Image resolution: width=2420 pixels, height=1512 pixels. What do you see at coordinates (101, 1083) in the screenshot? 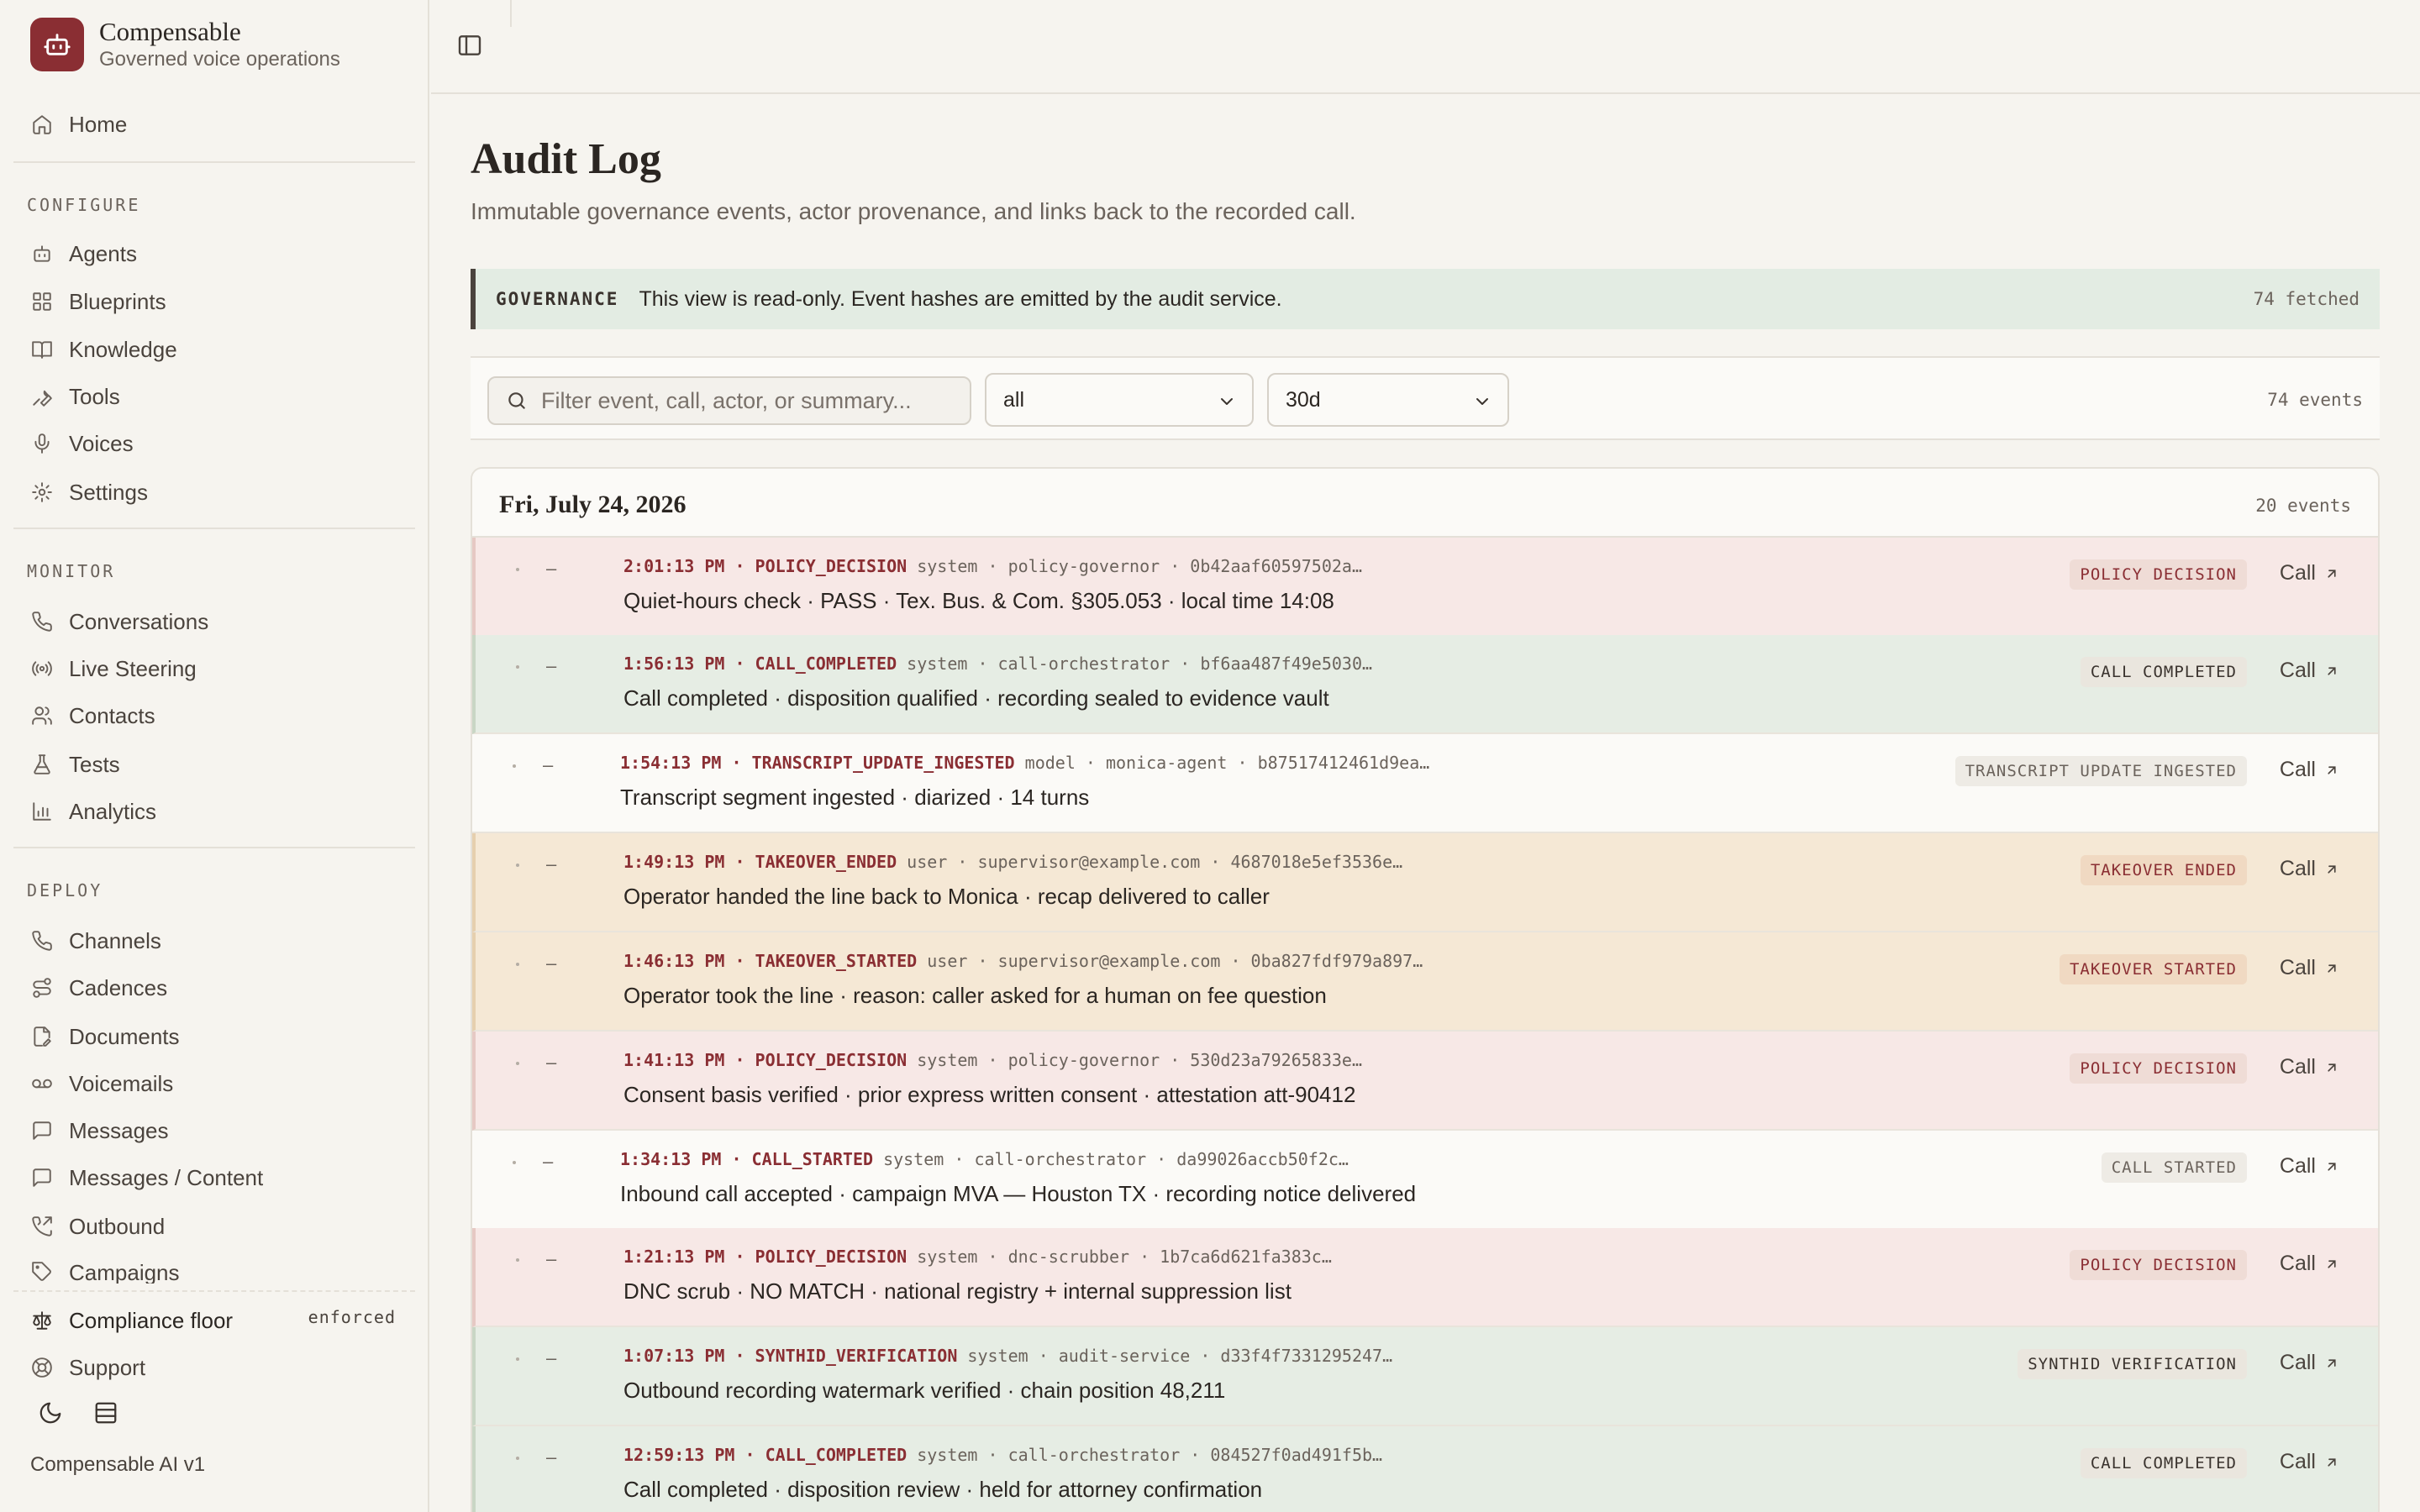
I see `nav-voicemails: Voicemails` at bounding box center [101, 1083].